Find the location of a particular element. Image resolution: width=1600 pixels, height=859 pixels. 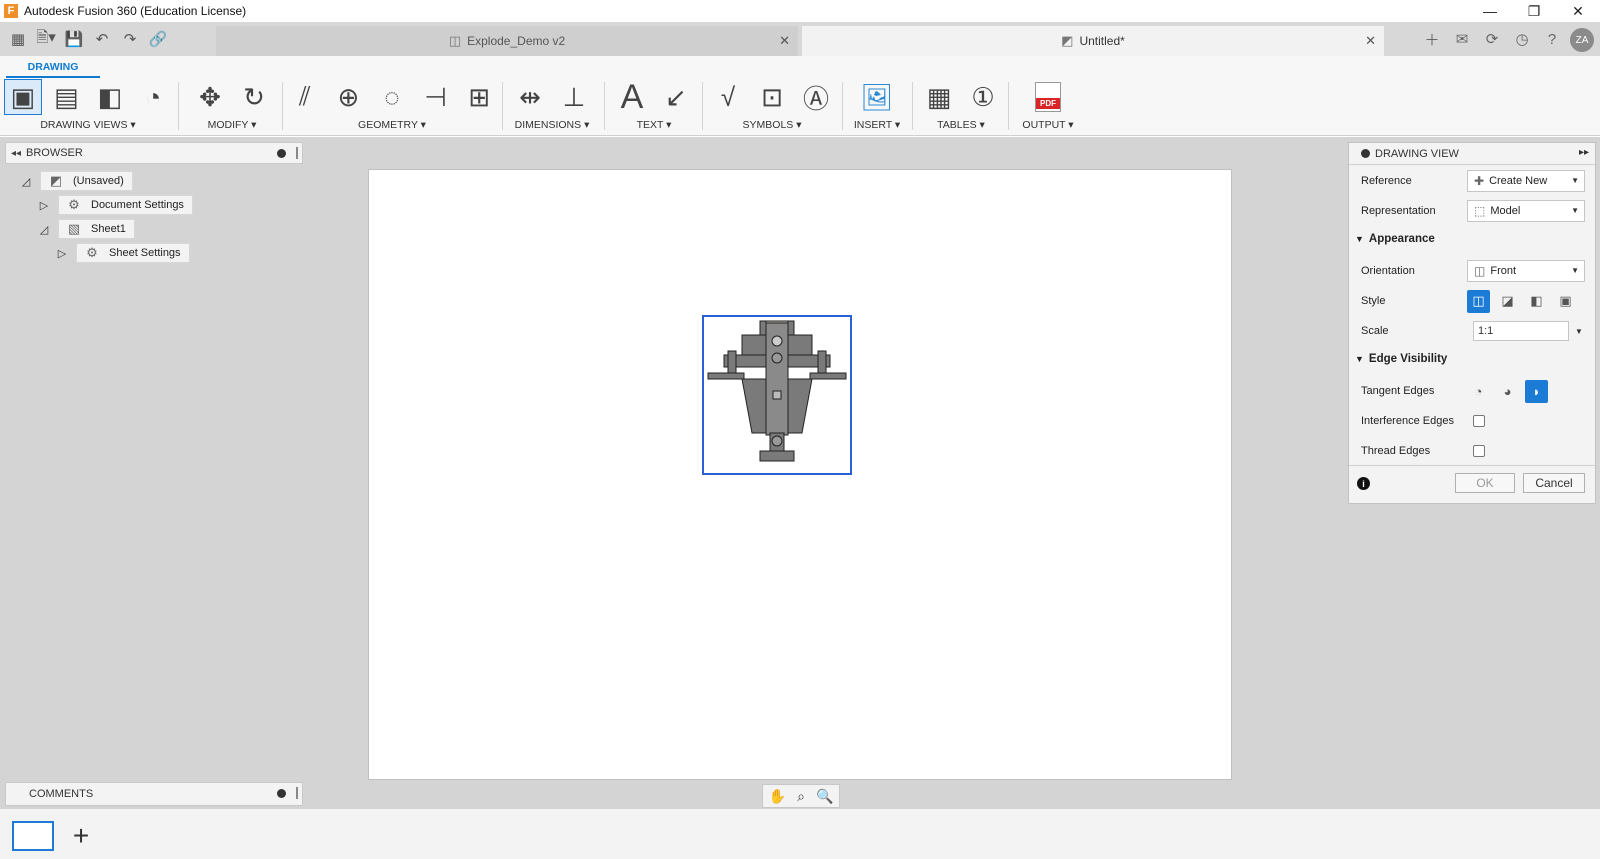

section-view-icon: ◧ is located at coordinates (110, 97).